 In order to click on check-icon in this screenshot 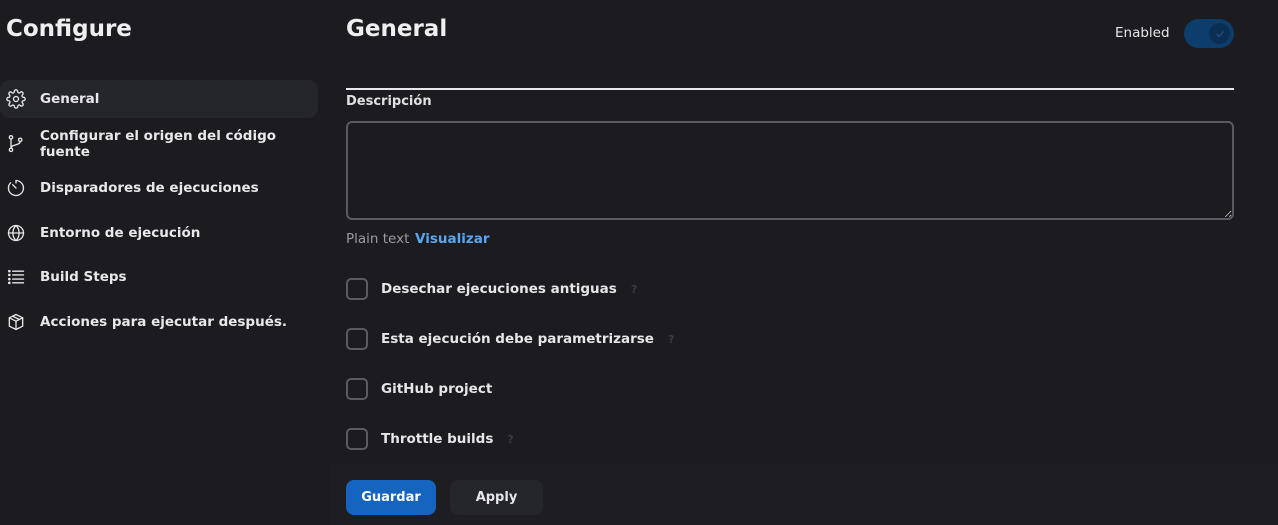, I will do `click(1219, 34)`.